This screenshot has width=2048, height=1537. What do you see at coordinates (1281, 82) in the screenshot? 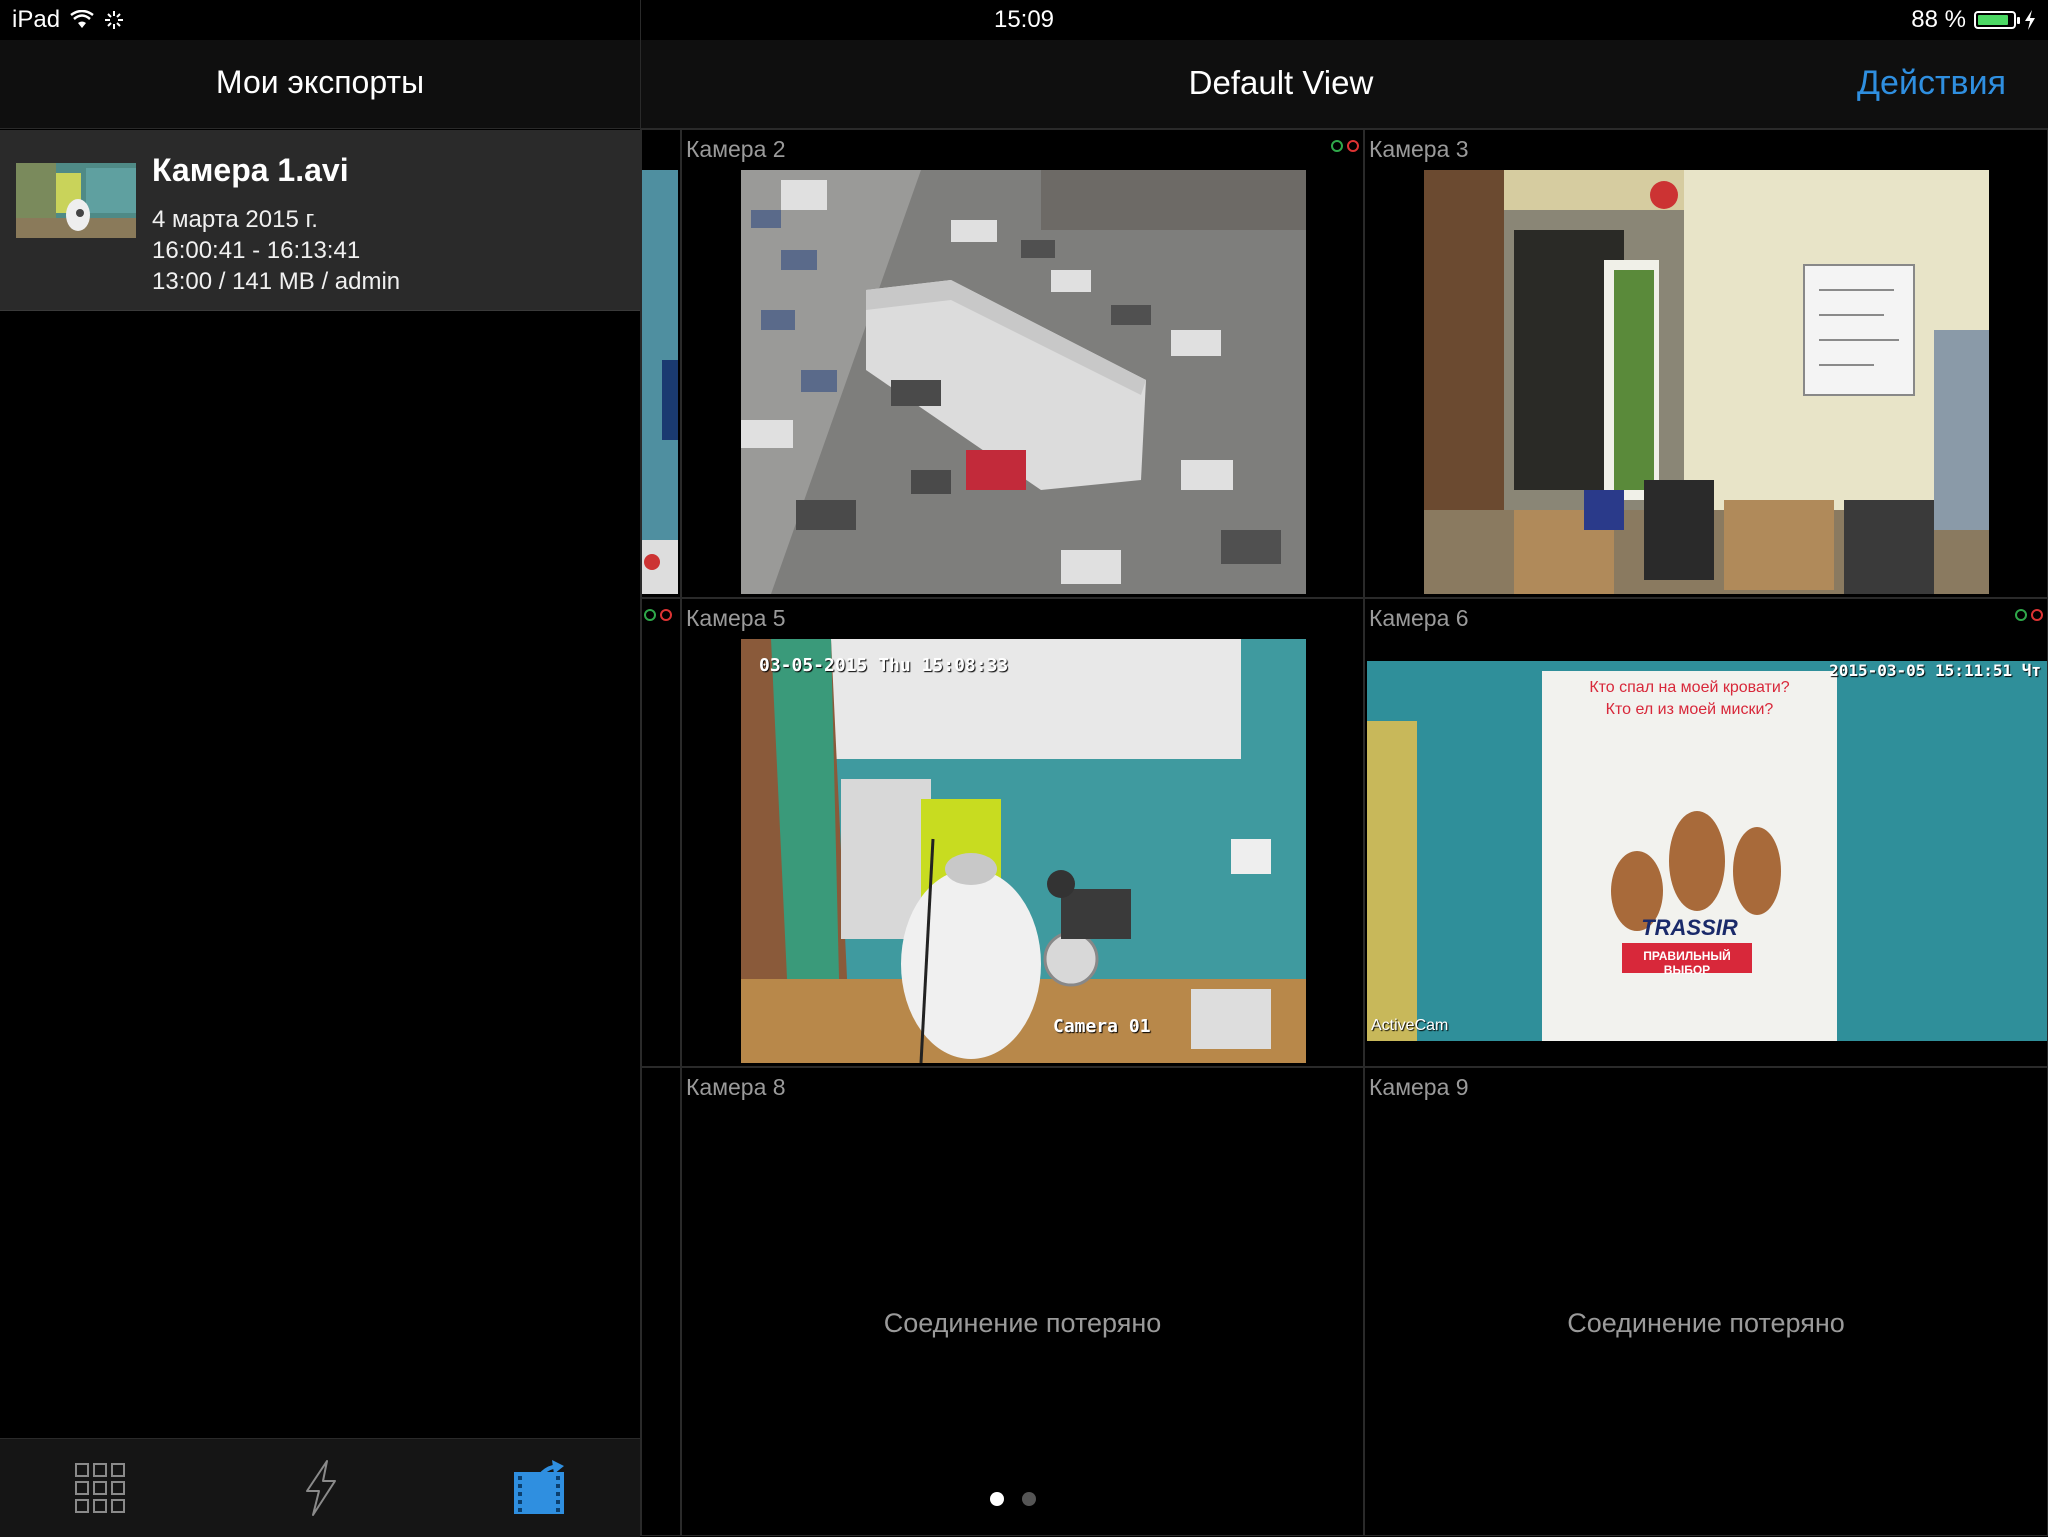
I see `view-title: Default View` at bounding box center [1281, 82].